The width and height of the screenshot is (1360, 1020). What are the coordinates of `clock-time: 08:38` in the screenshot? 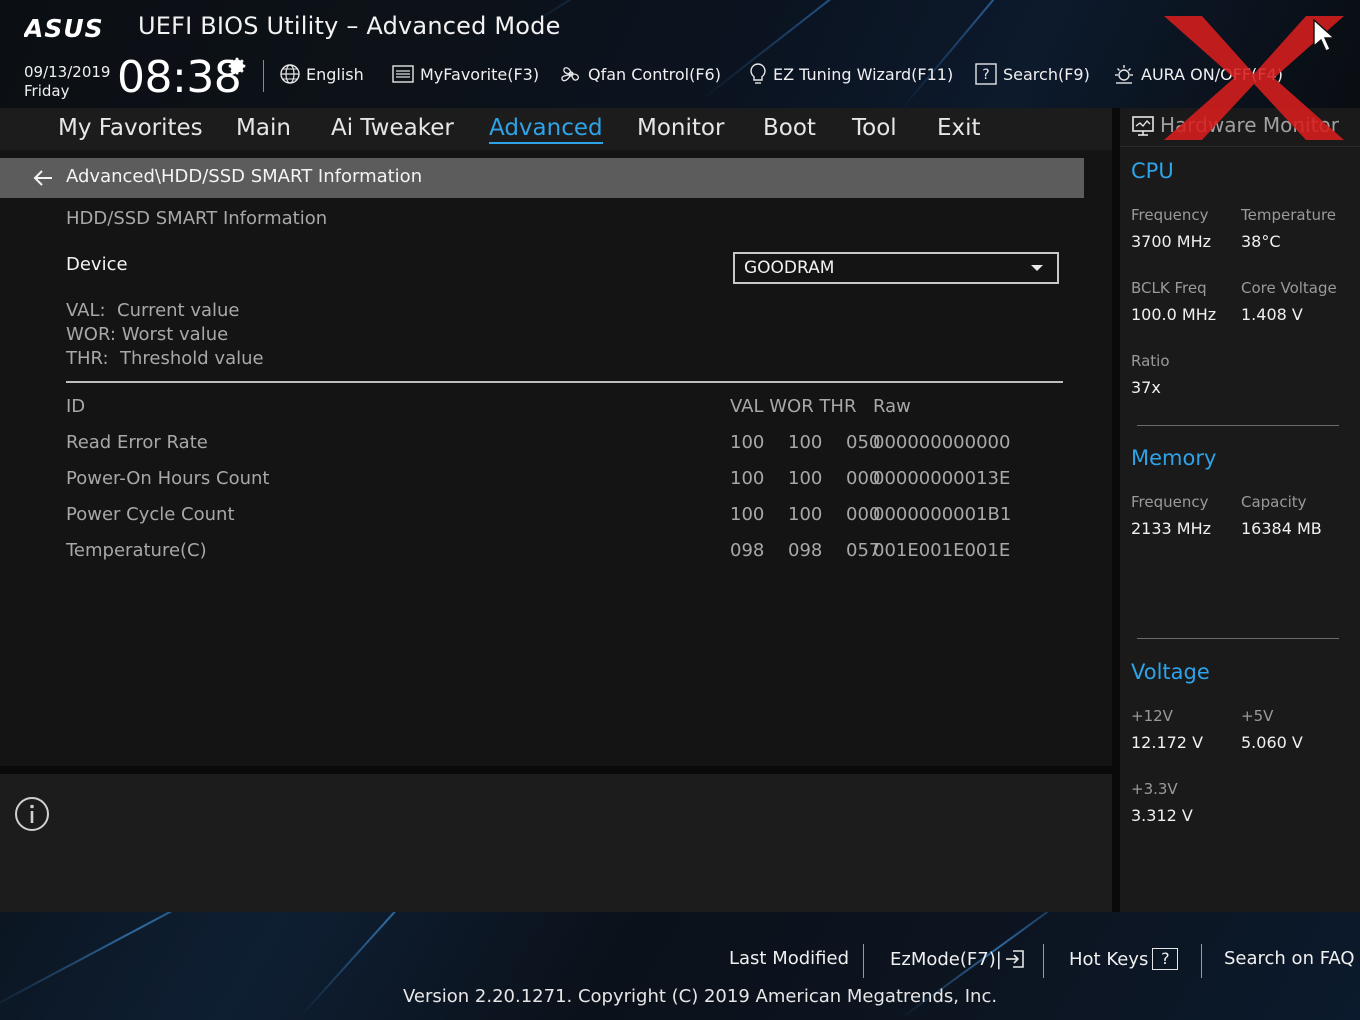 It's located at (179, 77).